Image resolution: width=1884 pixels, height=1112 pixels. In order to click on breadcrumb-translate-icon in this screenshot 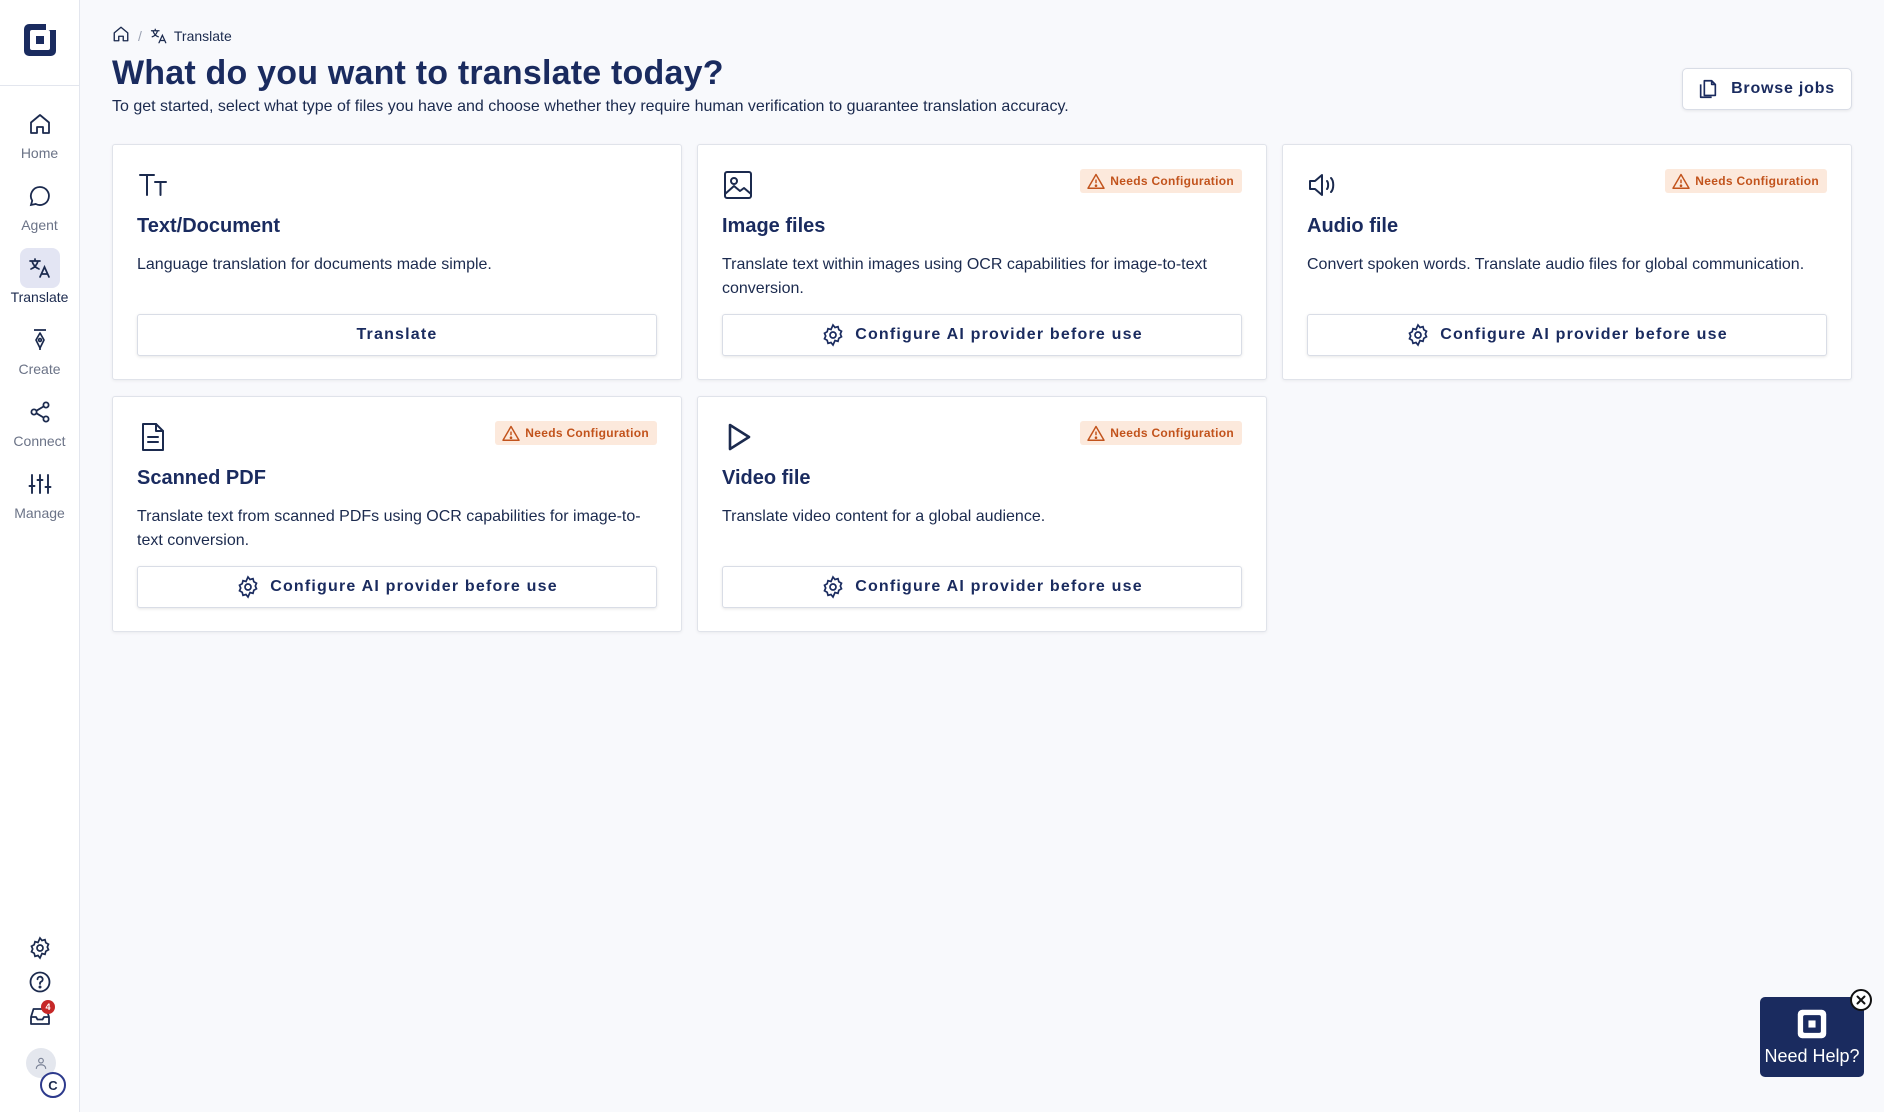, I will do `click(159, 36)`.